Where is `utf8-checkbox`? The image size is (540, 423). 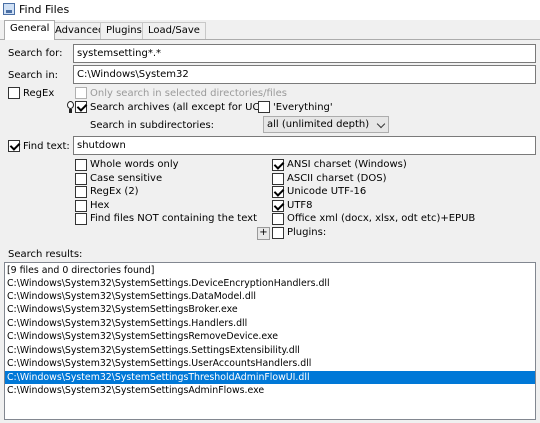
utf8-checkbox is located at coordinates (278, 206).